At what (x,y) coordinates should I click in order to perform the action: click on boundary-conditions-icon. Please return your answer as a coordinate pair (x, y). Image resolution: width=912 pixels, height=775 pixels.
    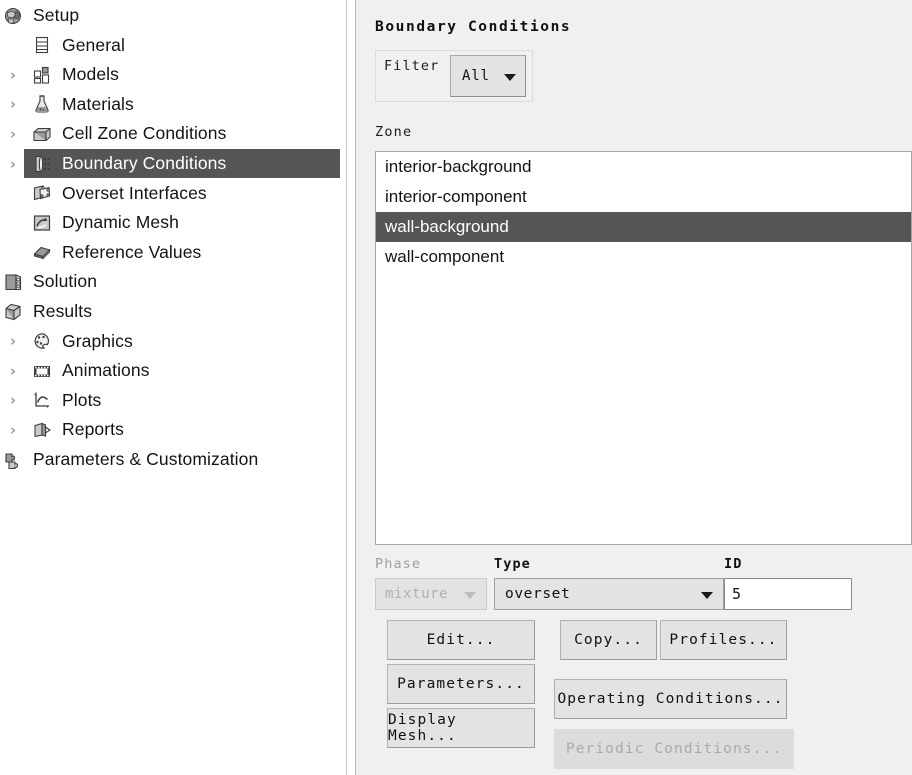
    Looking at the image, I should click on (42, 164).